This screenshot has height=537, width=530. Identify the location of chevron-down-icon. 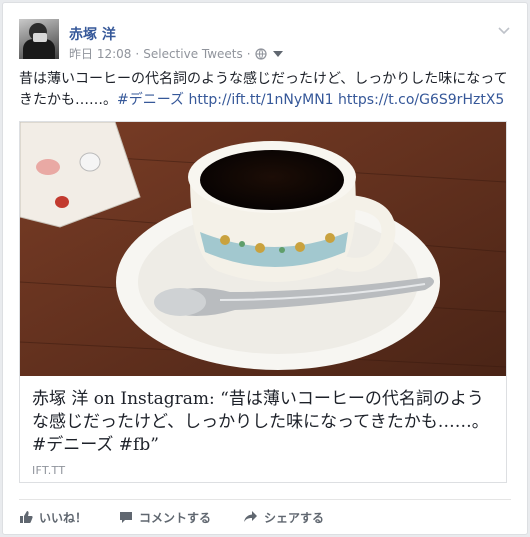
(504, 28).